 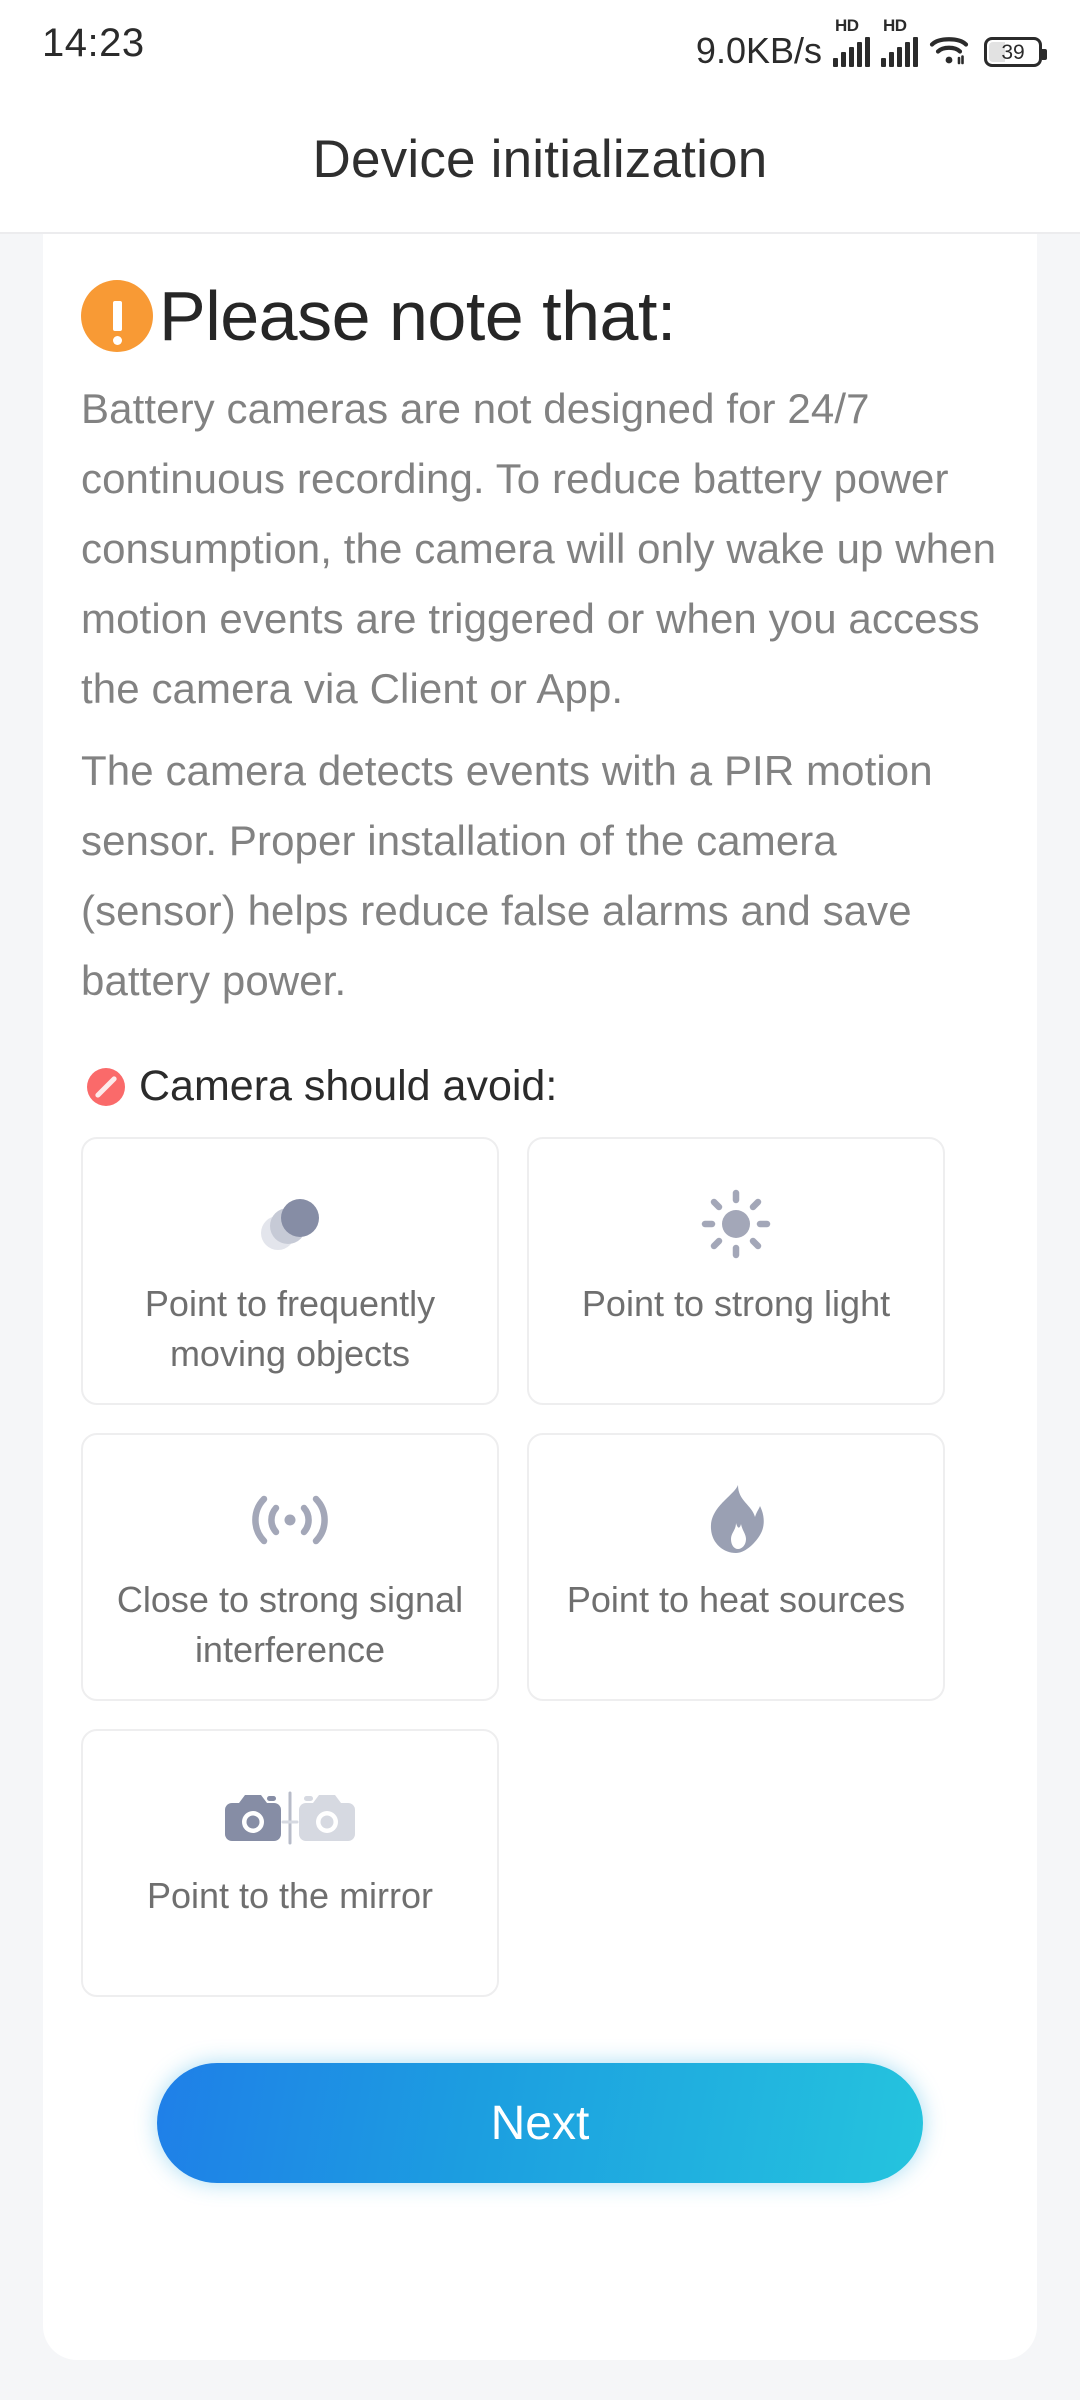 I want to click on cellular-signal-icon-1: HD, so click(x=851, y=41).